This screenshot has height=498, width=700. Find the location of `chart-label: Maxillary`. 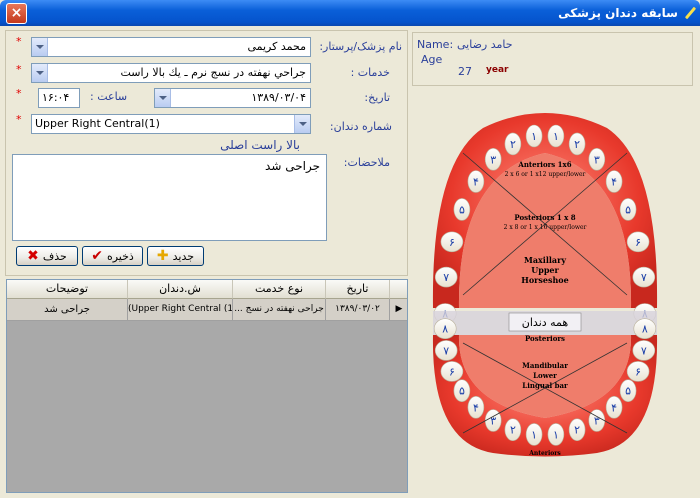

chart-label: Maxillary is located at coordinates (545, 260).